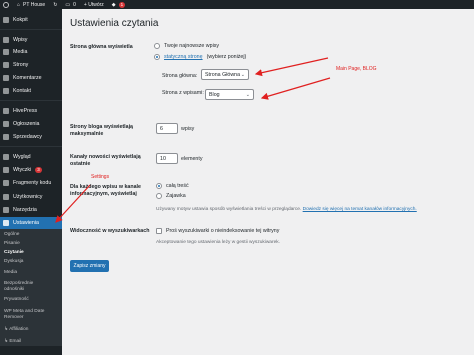  What do you see at coordinates (12, 244) in the screenshot?
I see `submenu-item-writing: Pisanie` at bounding box center [12, 244].